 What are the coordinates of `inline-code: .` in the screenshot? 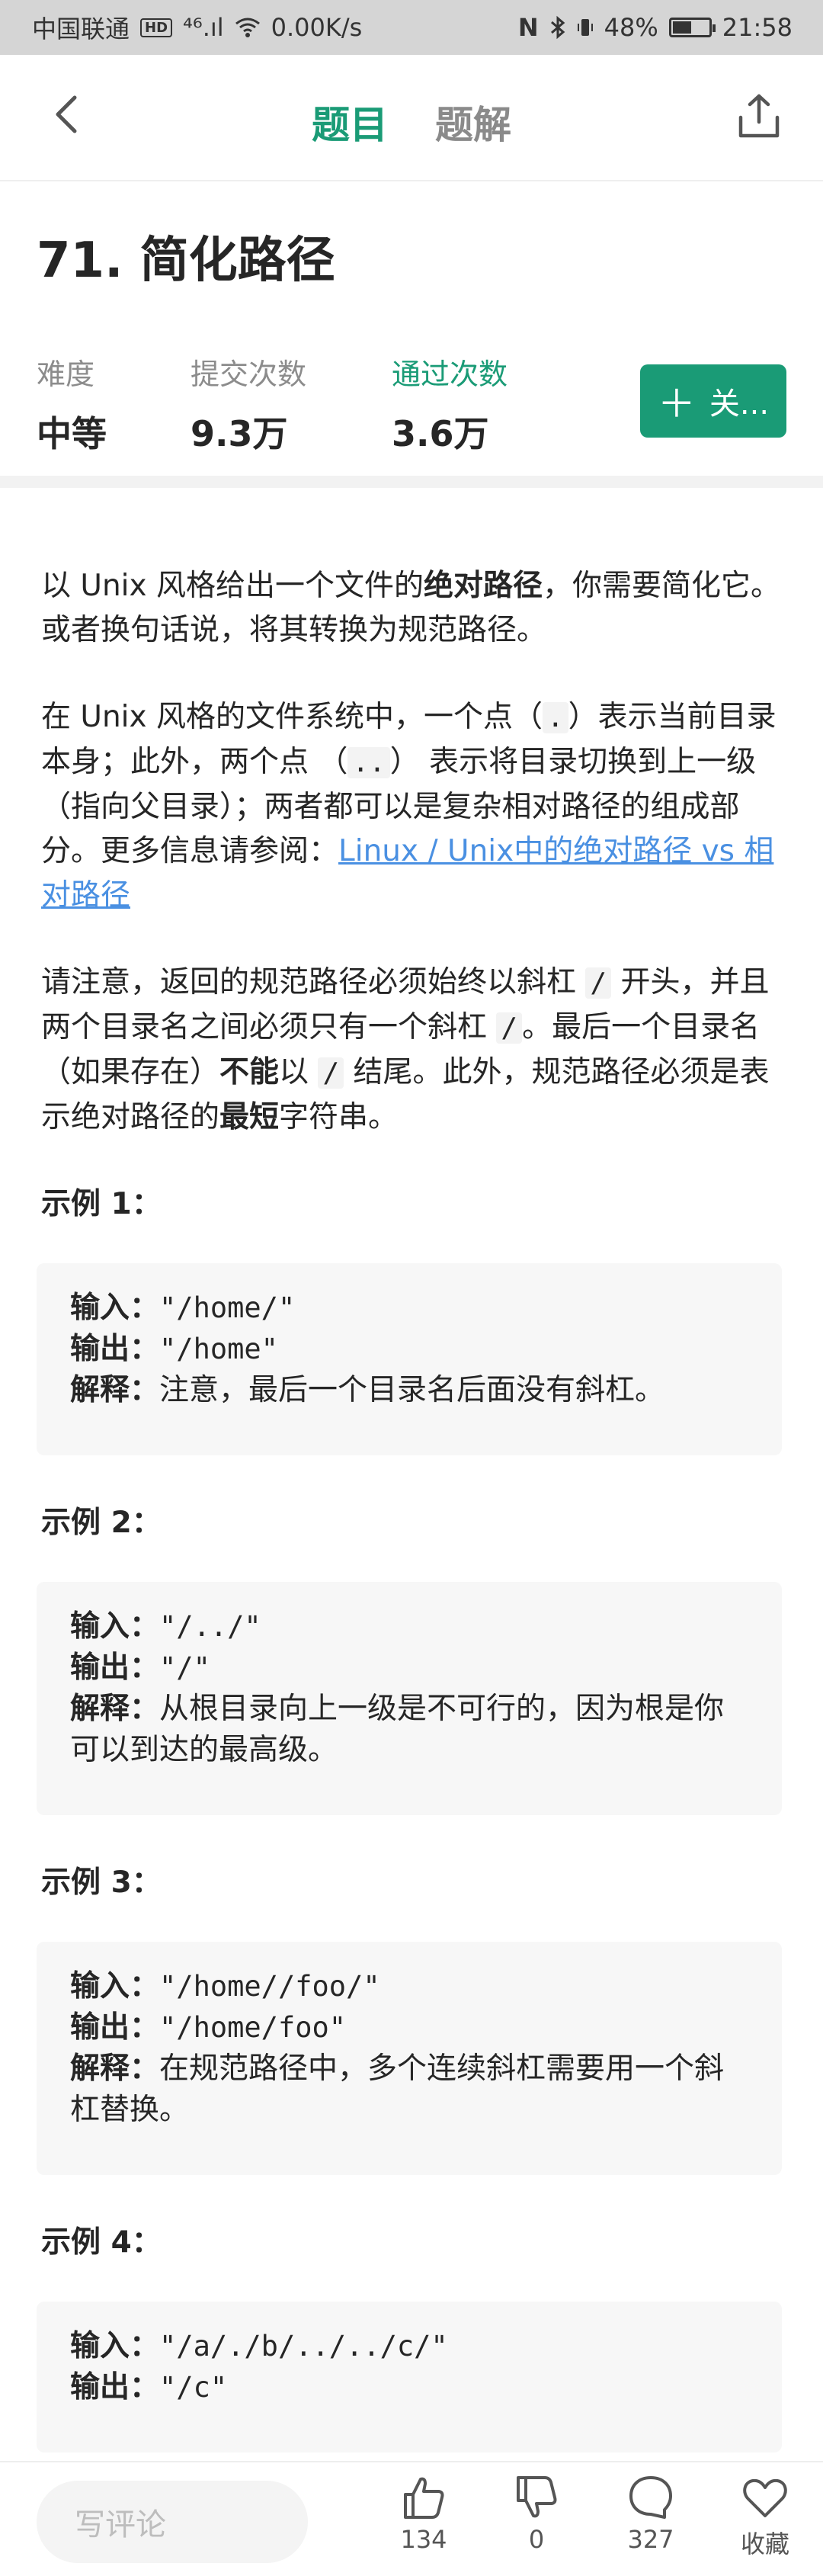 It's located at (555, 717).